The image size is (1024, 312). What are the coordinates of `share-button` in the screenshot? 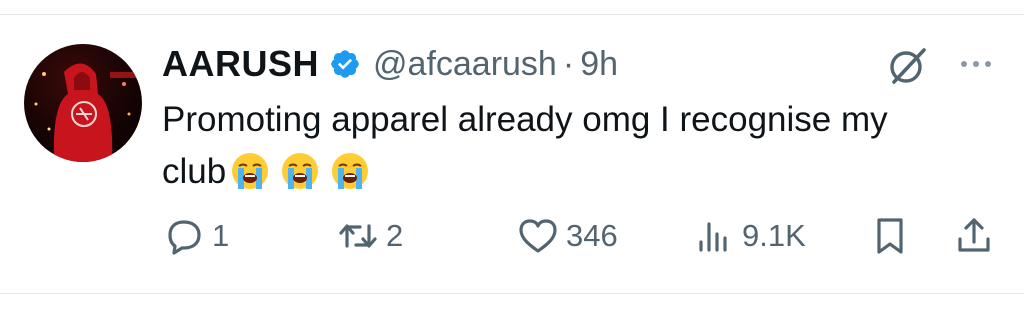 It's located at (974, 236).